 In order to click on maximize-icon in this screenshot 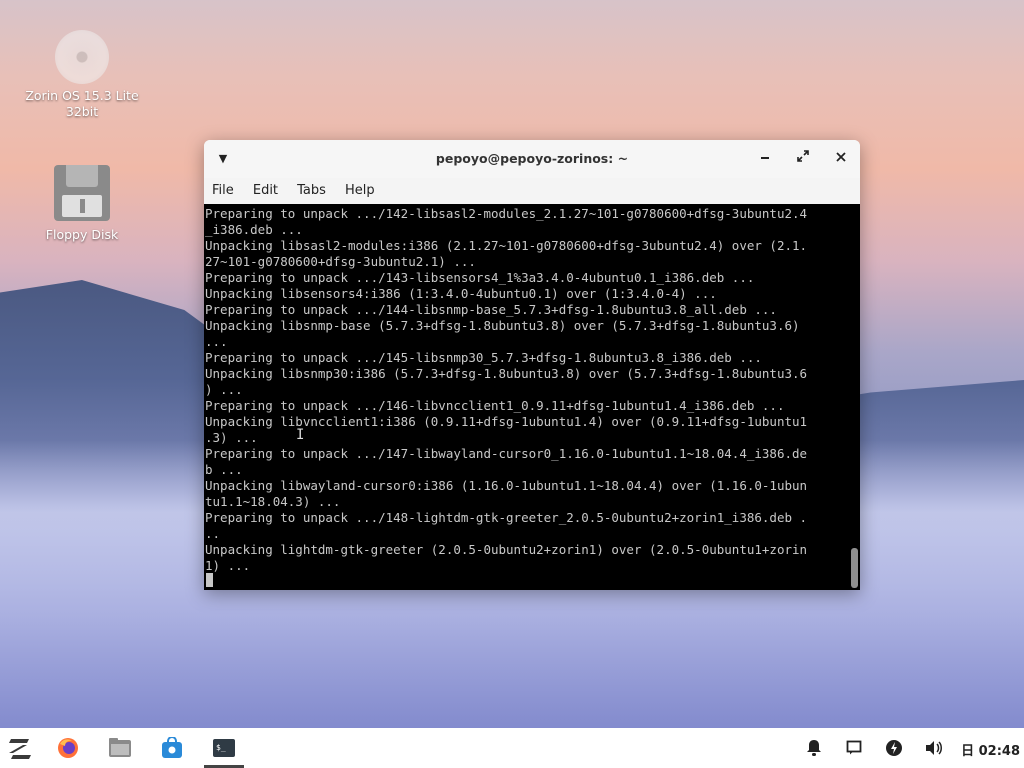, I will do `click(803, 159)`.